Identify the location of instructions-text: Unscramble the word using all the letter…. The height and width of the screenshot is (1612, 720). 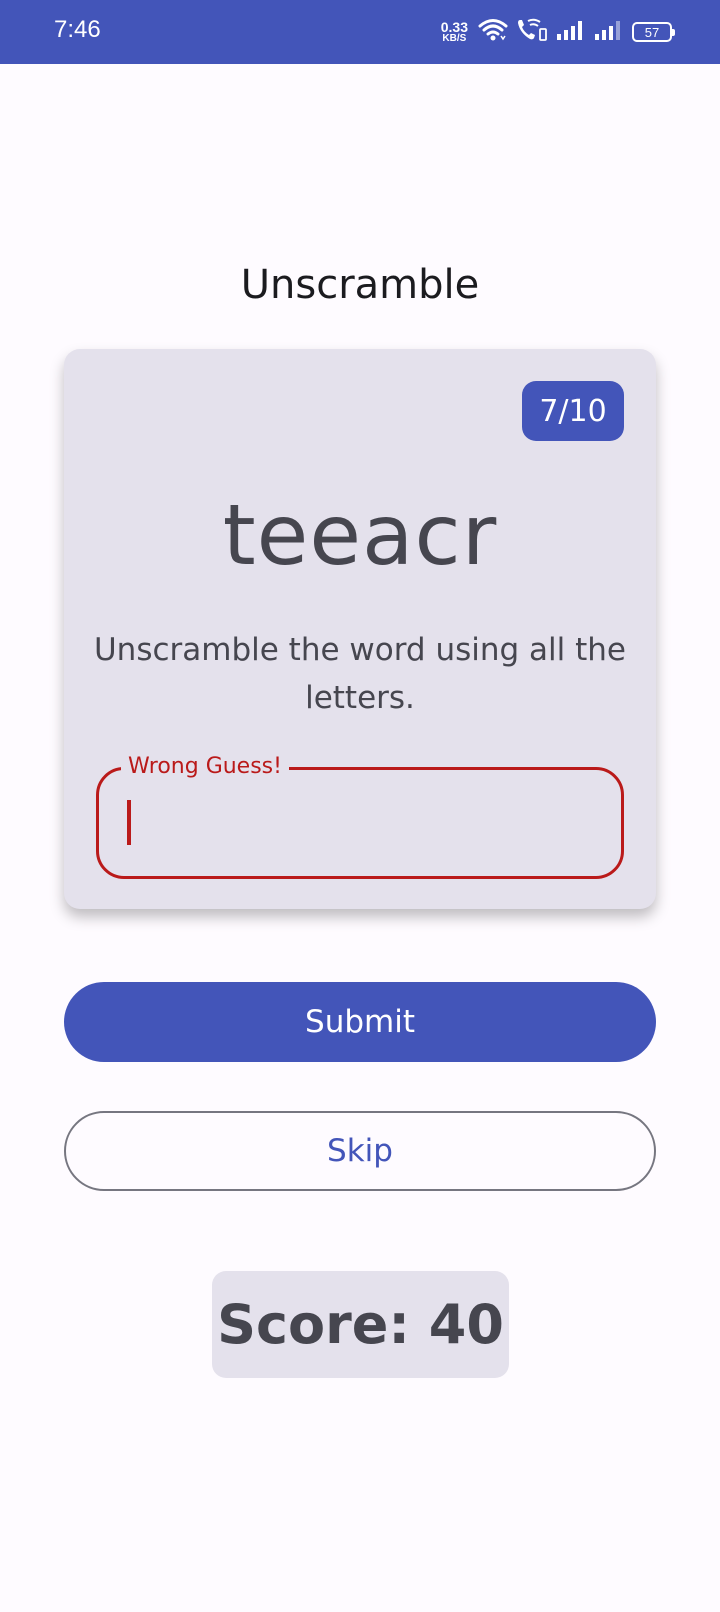
(359, 674).